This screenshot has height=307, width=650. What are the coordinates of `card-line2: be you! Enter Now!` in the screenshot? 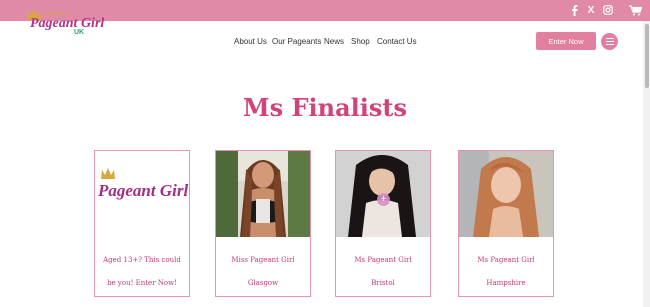 It's located at (142, 283).